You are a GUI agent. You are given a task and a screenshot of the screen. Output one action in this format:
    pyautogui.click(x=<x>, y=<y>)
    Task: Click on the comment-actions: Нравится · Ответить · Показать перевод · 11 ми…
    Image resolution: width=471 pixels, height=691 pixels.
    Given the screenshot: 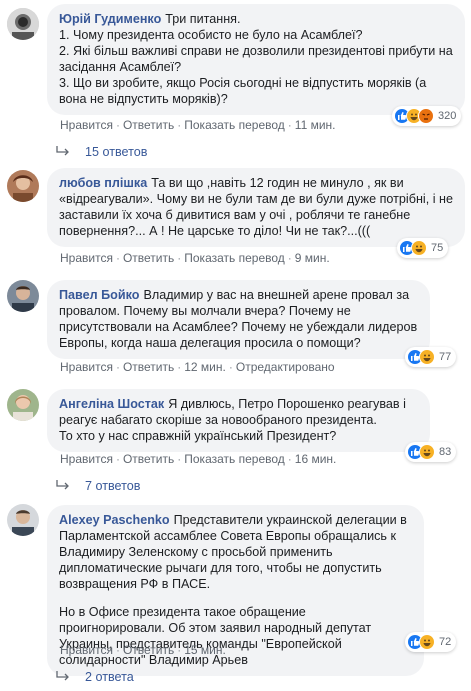 What is the action you would take?
    pyautogui.click(x=198, y=125)
    